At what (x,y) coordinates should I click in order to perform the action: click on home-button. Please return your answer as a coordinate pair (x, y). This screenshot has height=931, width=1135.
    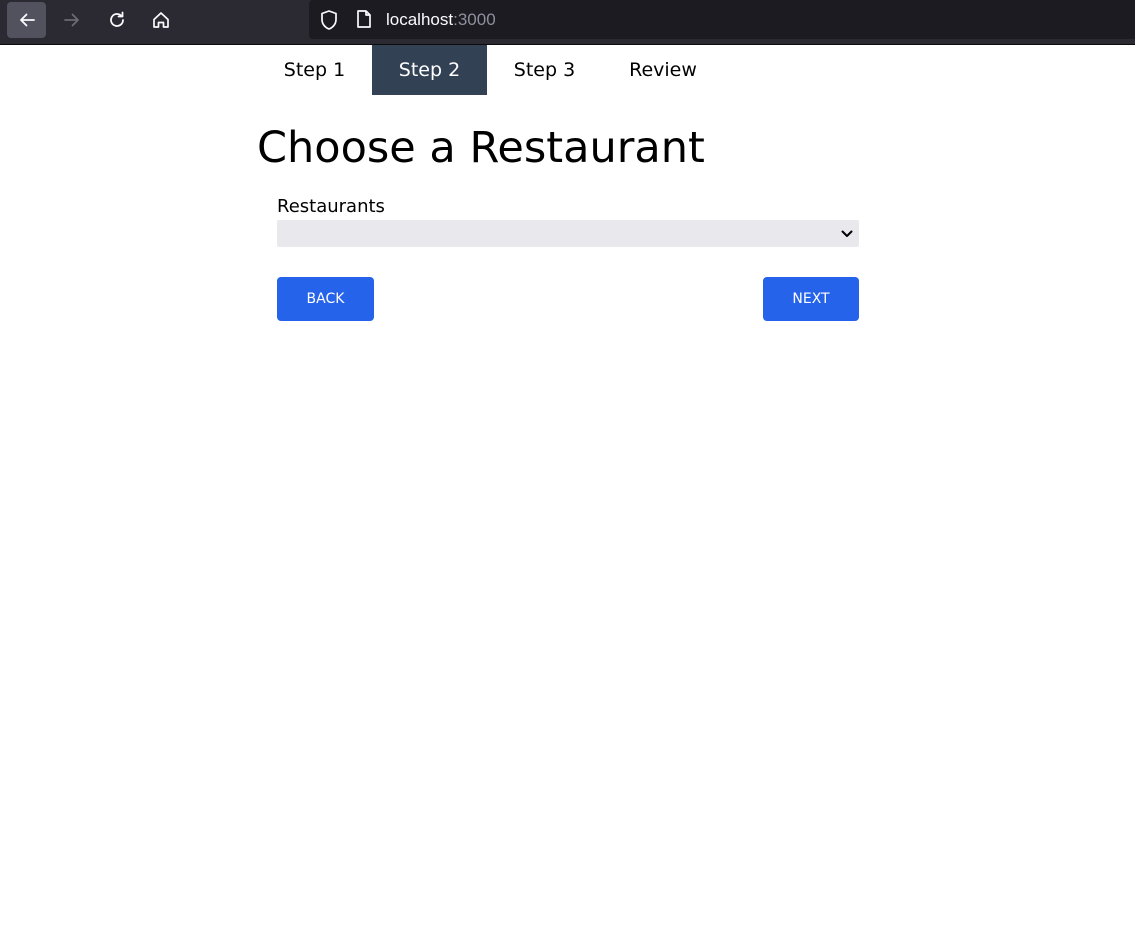
    Looking at the image, I should click on (160, 20).